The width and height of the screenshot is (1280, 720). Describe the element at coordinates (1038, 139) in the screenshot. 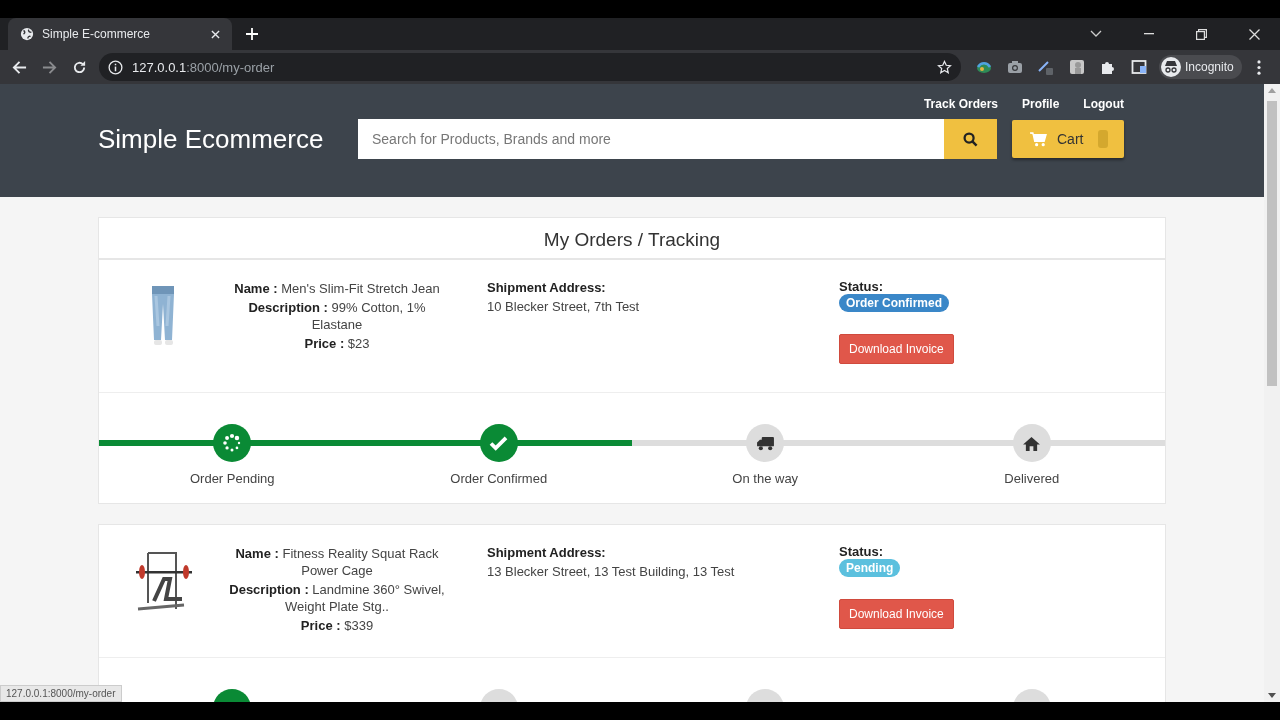

I see `cart-icon` at that location.